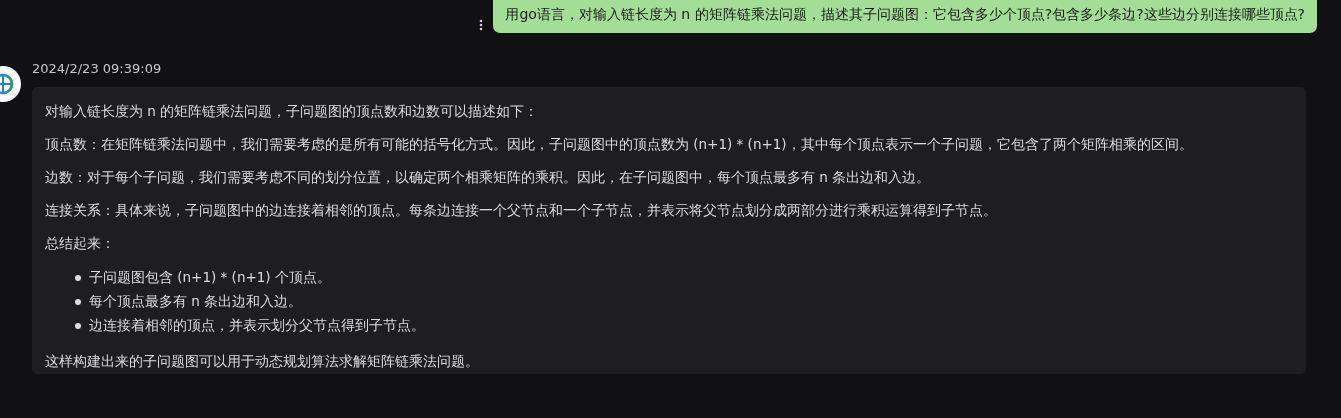 This screenshot has width=1341, height=418. What do you see at coordinates (521, 210) in the screenshot?
I see `answer-paragraph: 连接关系：具体来说，子问题图中的边连接着相邻的顶点。每条边连接一个父节点和一个子节点，并表示将父节点划分成两部分进行乘积运算得到子节点。` at bounding box center [521, 210].